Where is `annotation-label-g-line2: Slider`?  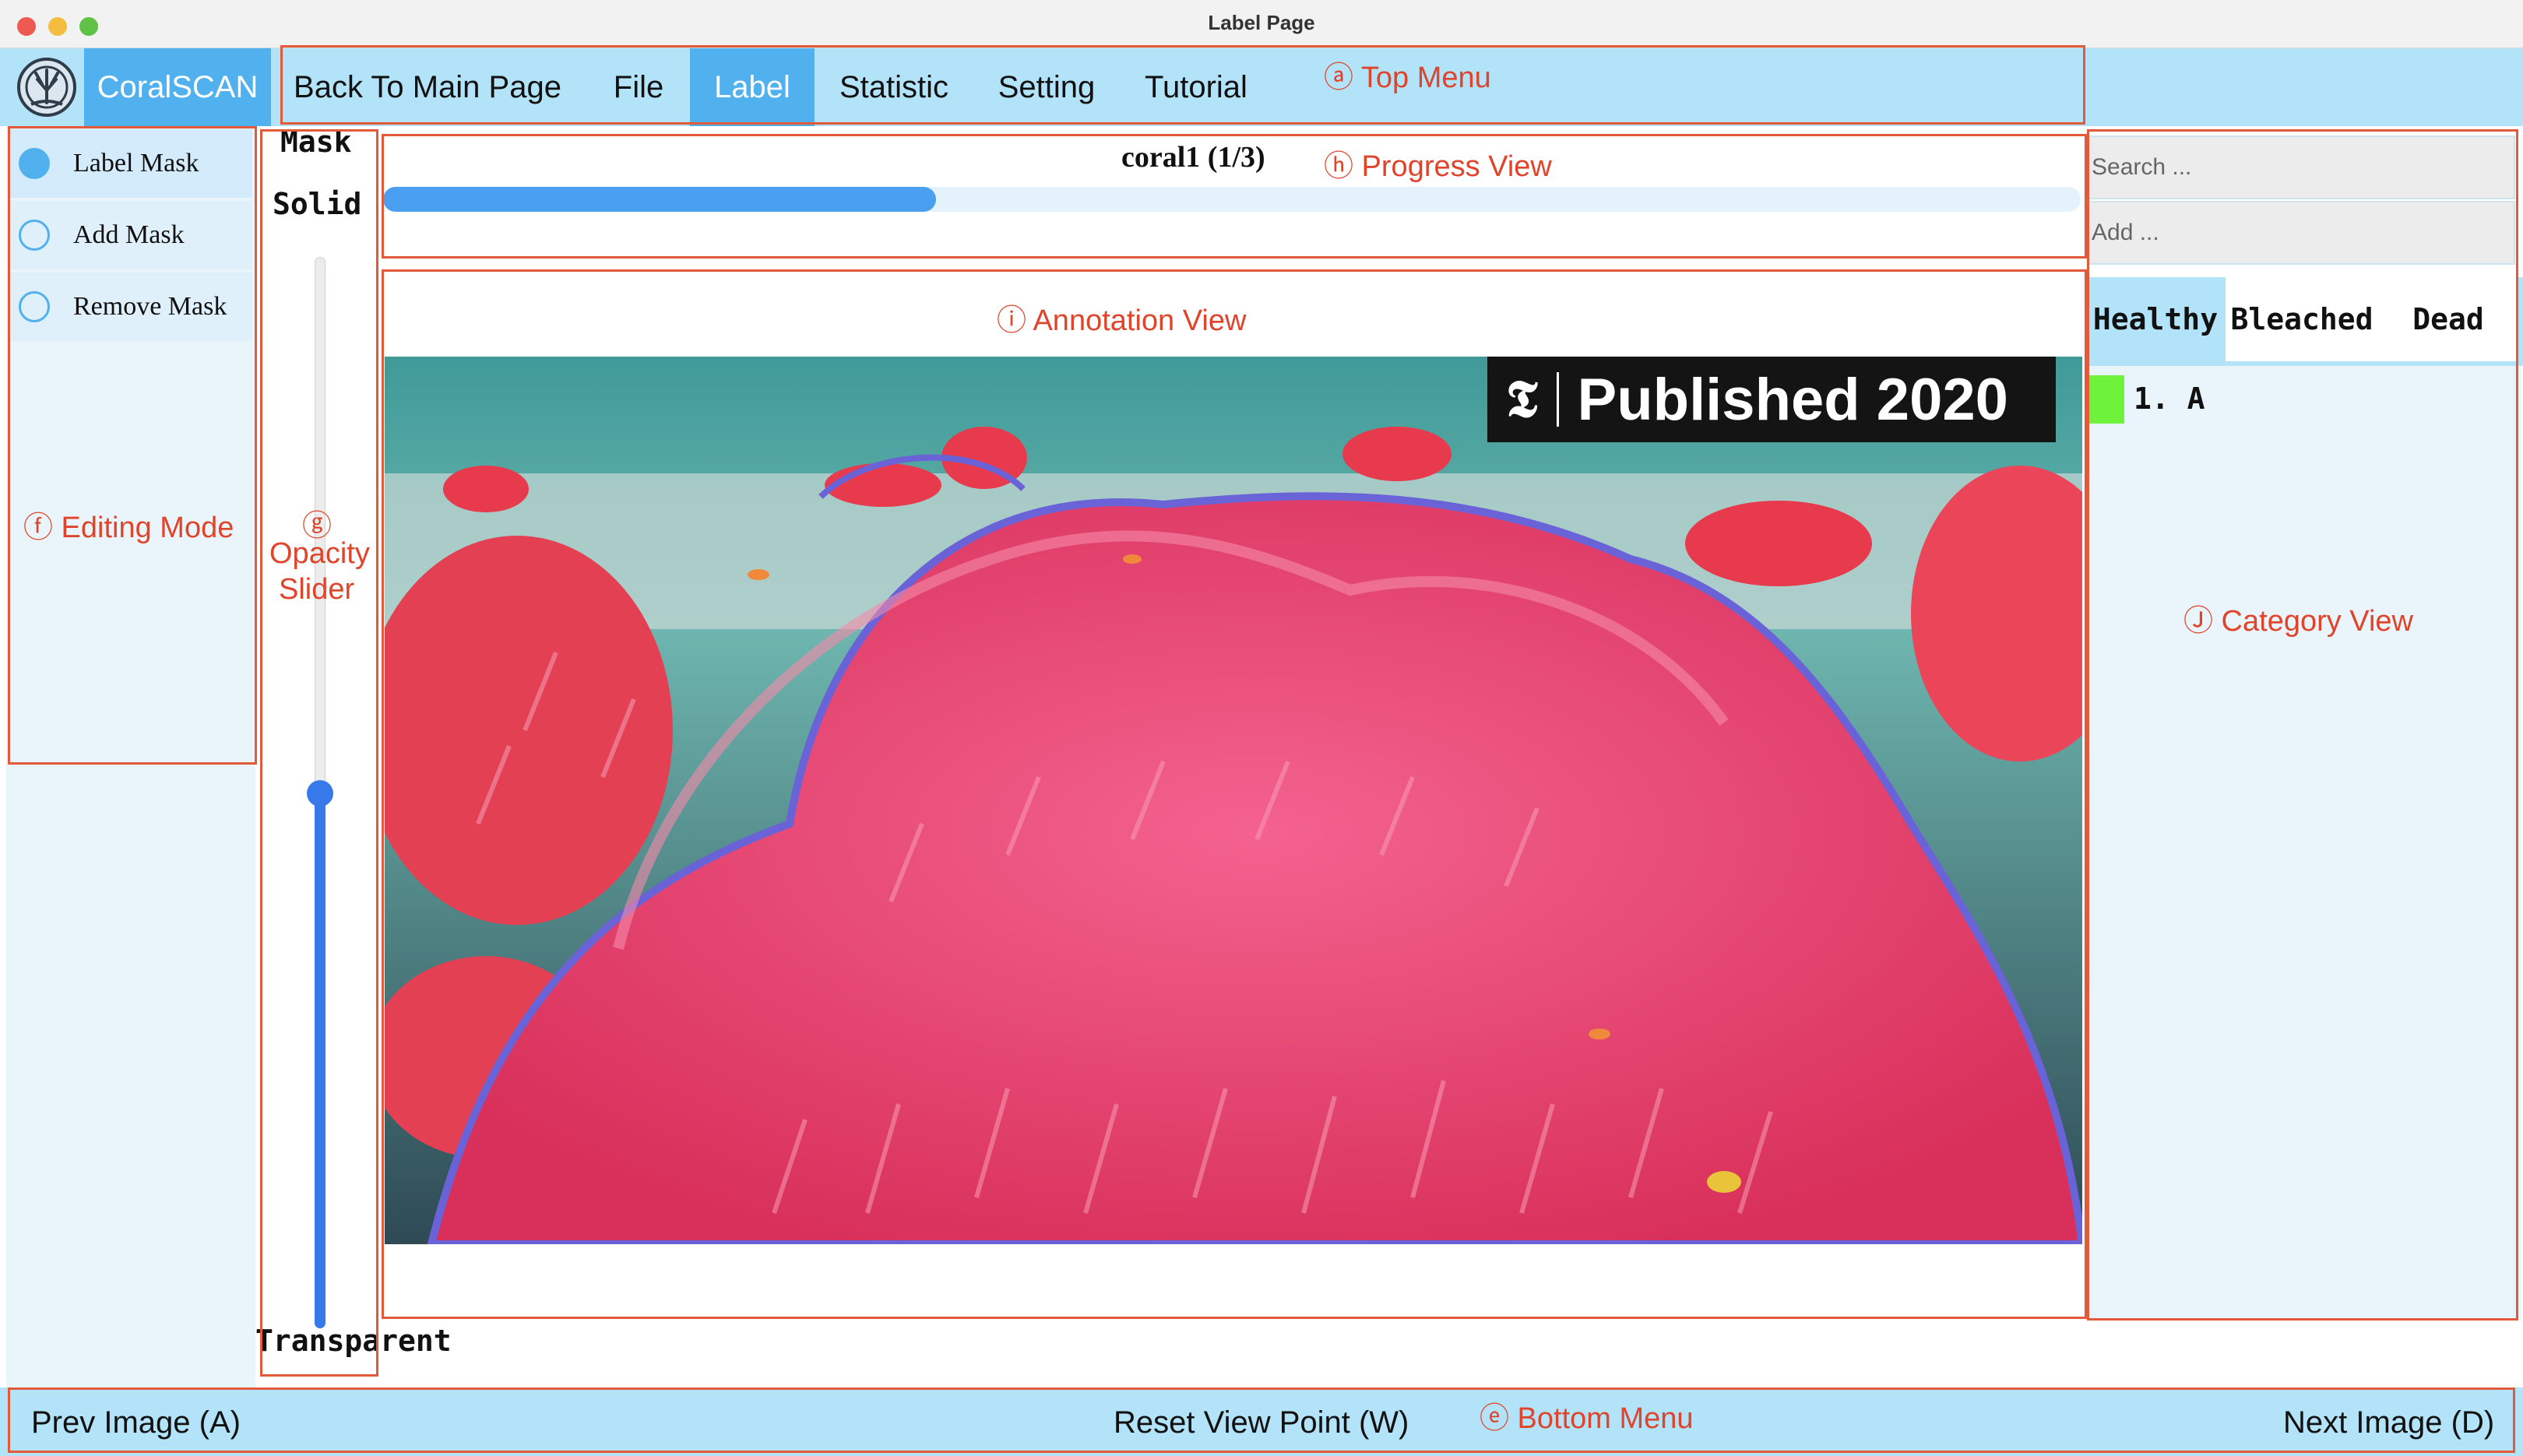
annotation-label-g-line2: Slider is located at coordinates (317, 589).